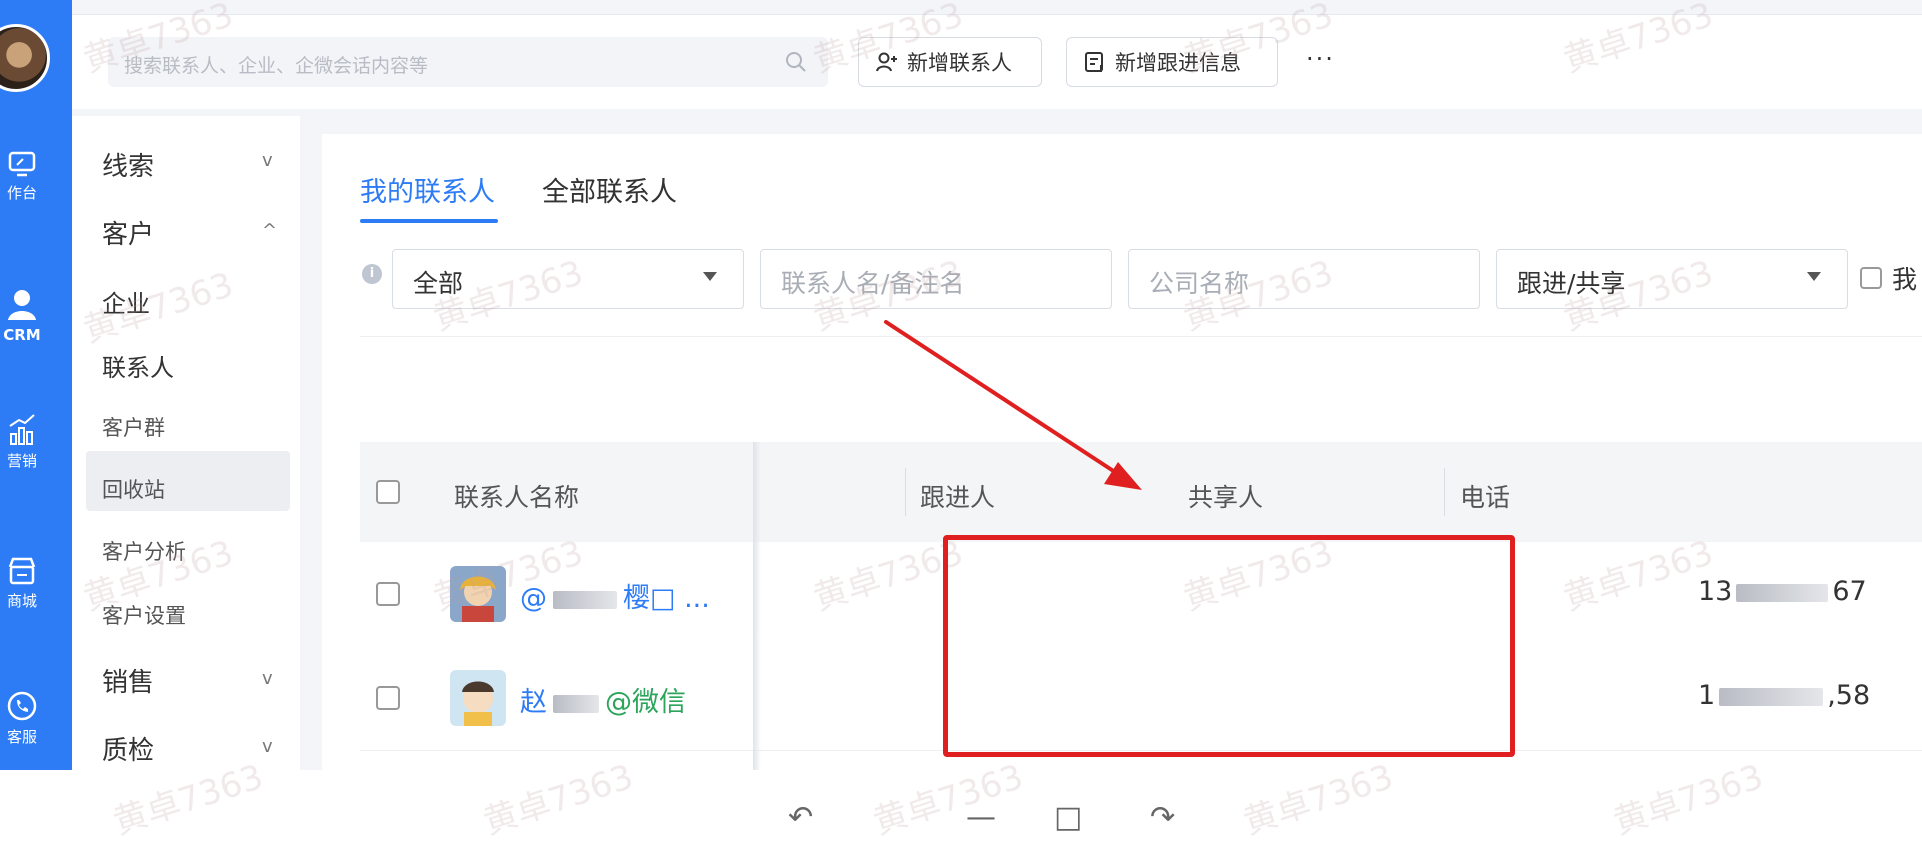  What do you see at coordinates (533, 702) in the screenshot?
I see `contact-name-prefix: 赵` at bounding box center [533, 702].